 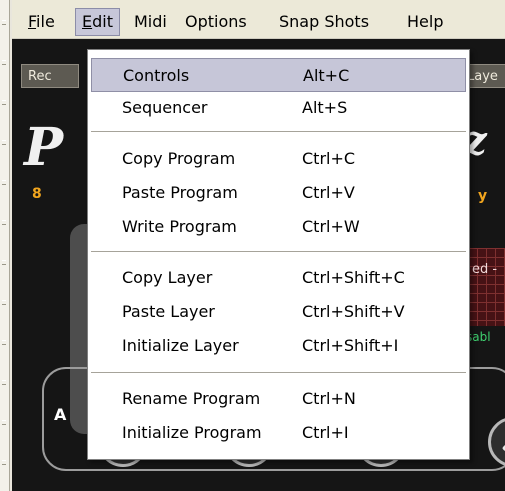 What do you see at coordinates (278, 193) in the screenshot?
I see `menu-item-paste-program: Paste Program Ctrl+V` at bounding box center [278, 193].